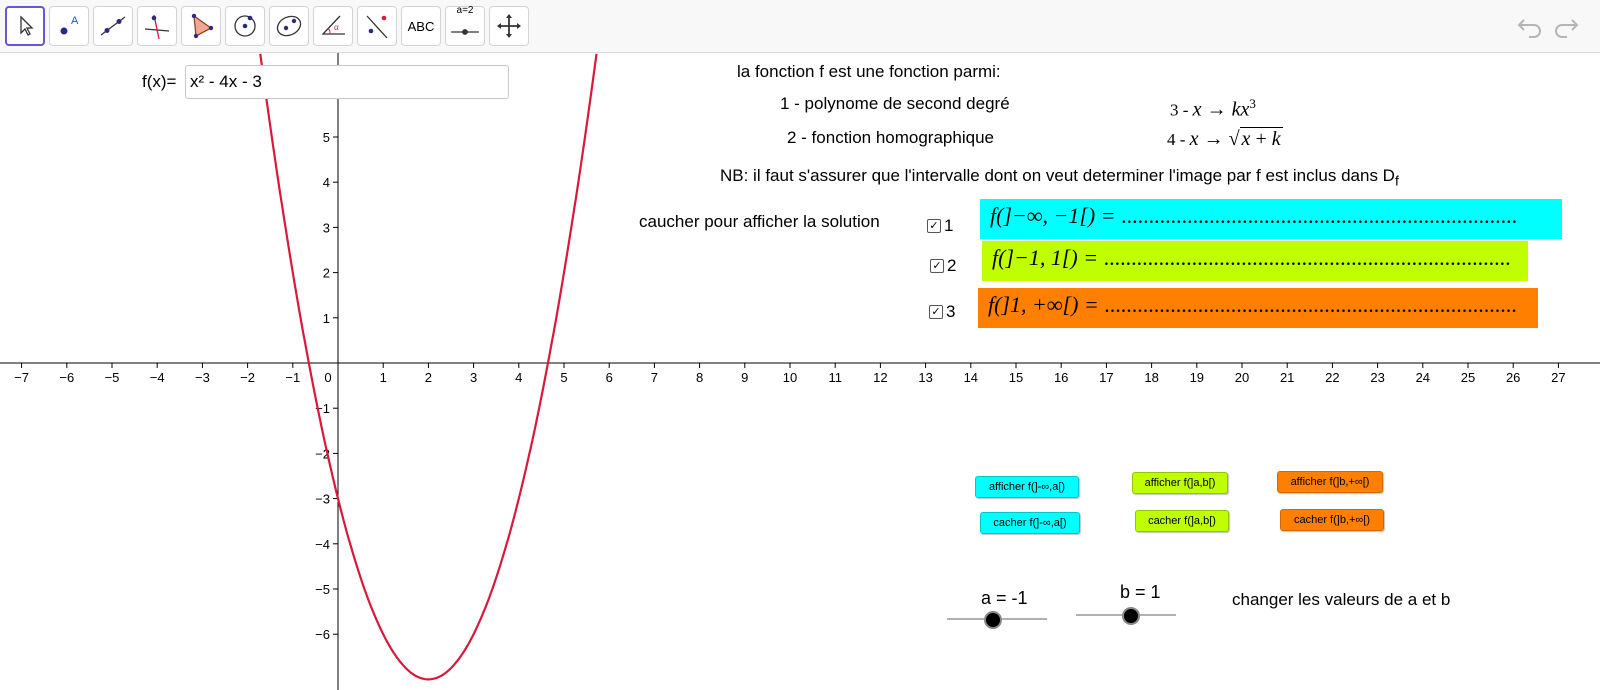 This screenshot has height=690, width=1600. Describe the element at coordinates (1061, 377) in the screenshot. I see `x-tick-label: 16` at that location.